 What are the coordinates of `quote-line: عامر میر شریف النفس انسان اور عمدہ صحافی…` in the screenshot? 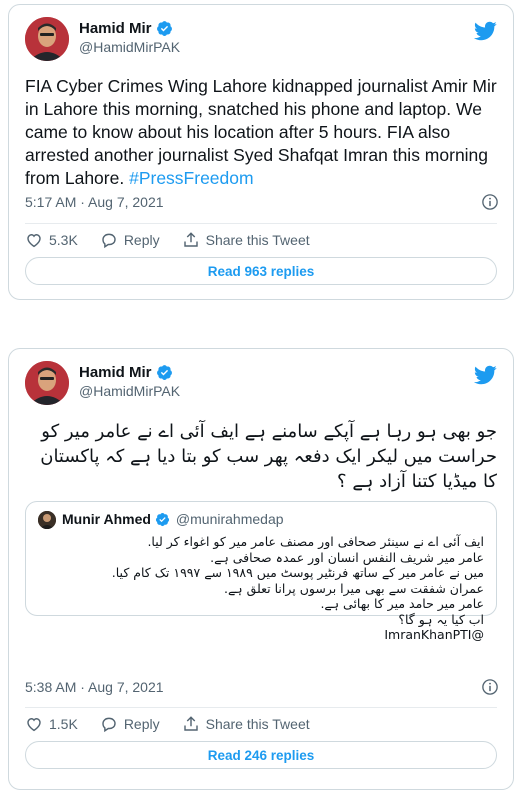 It's located at (347, 557).